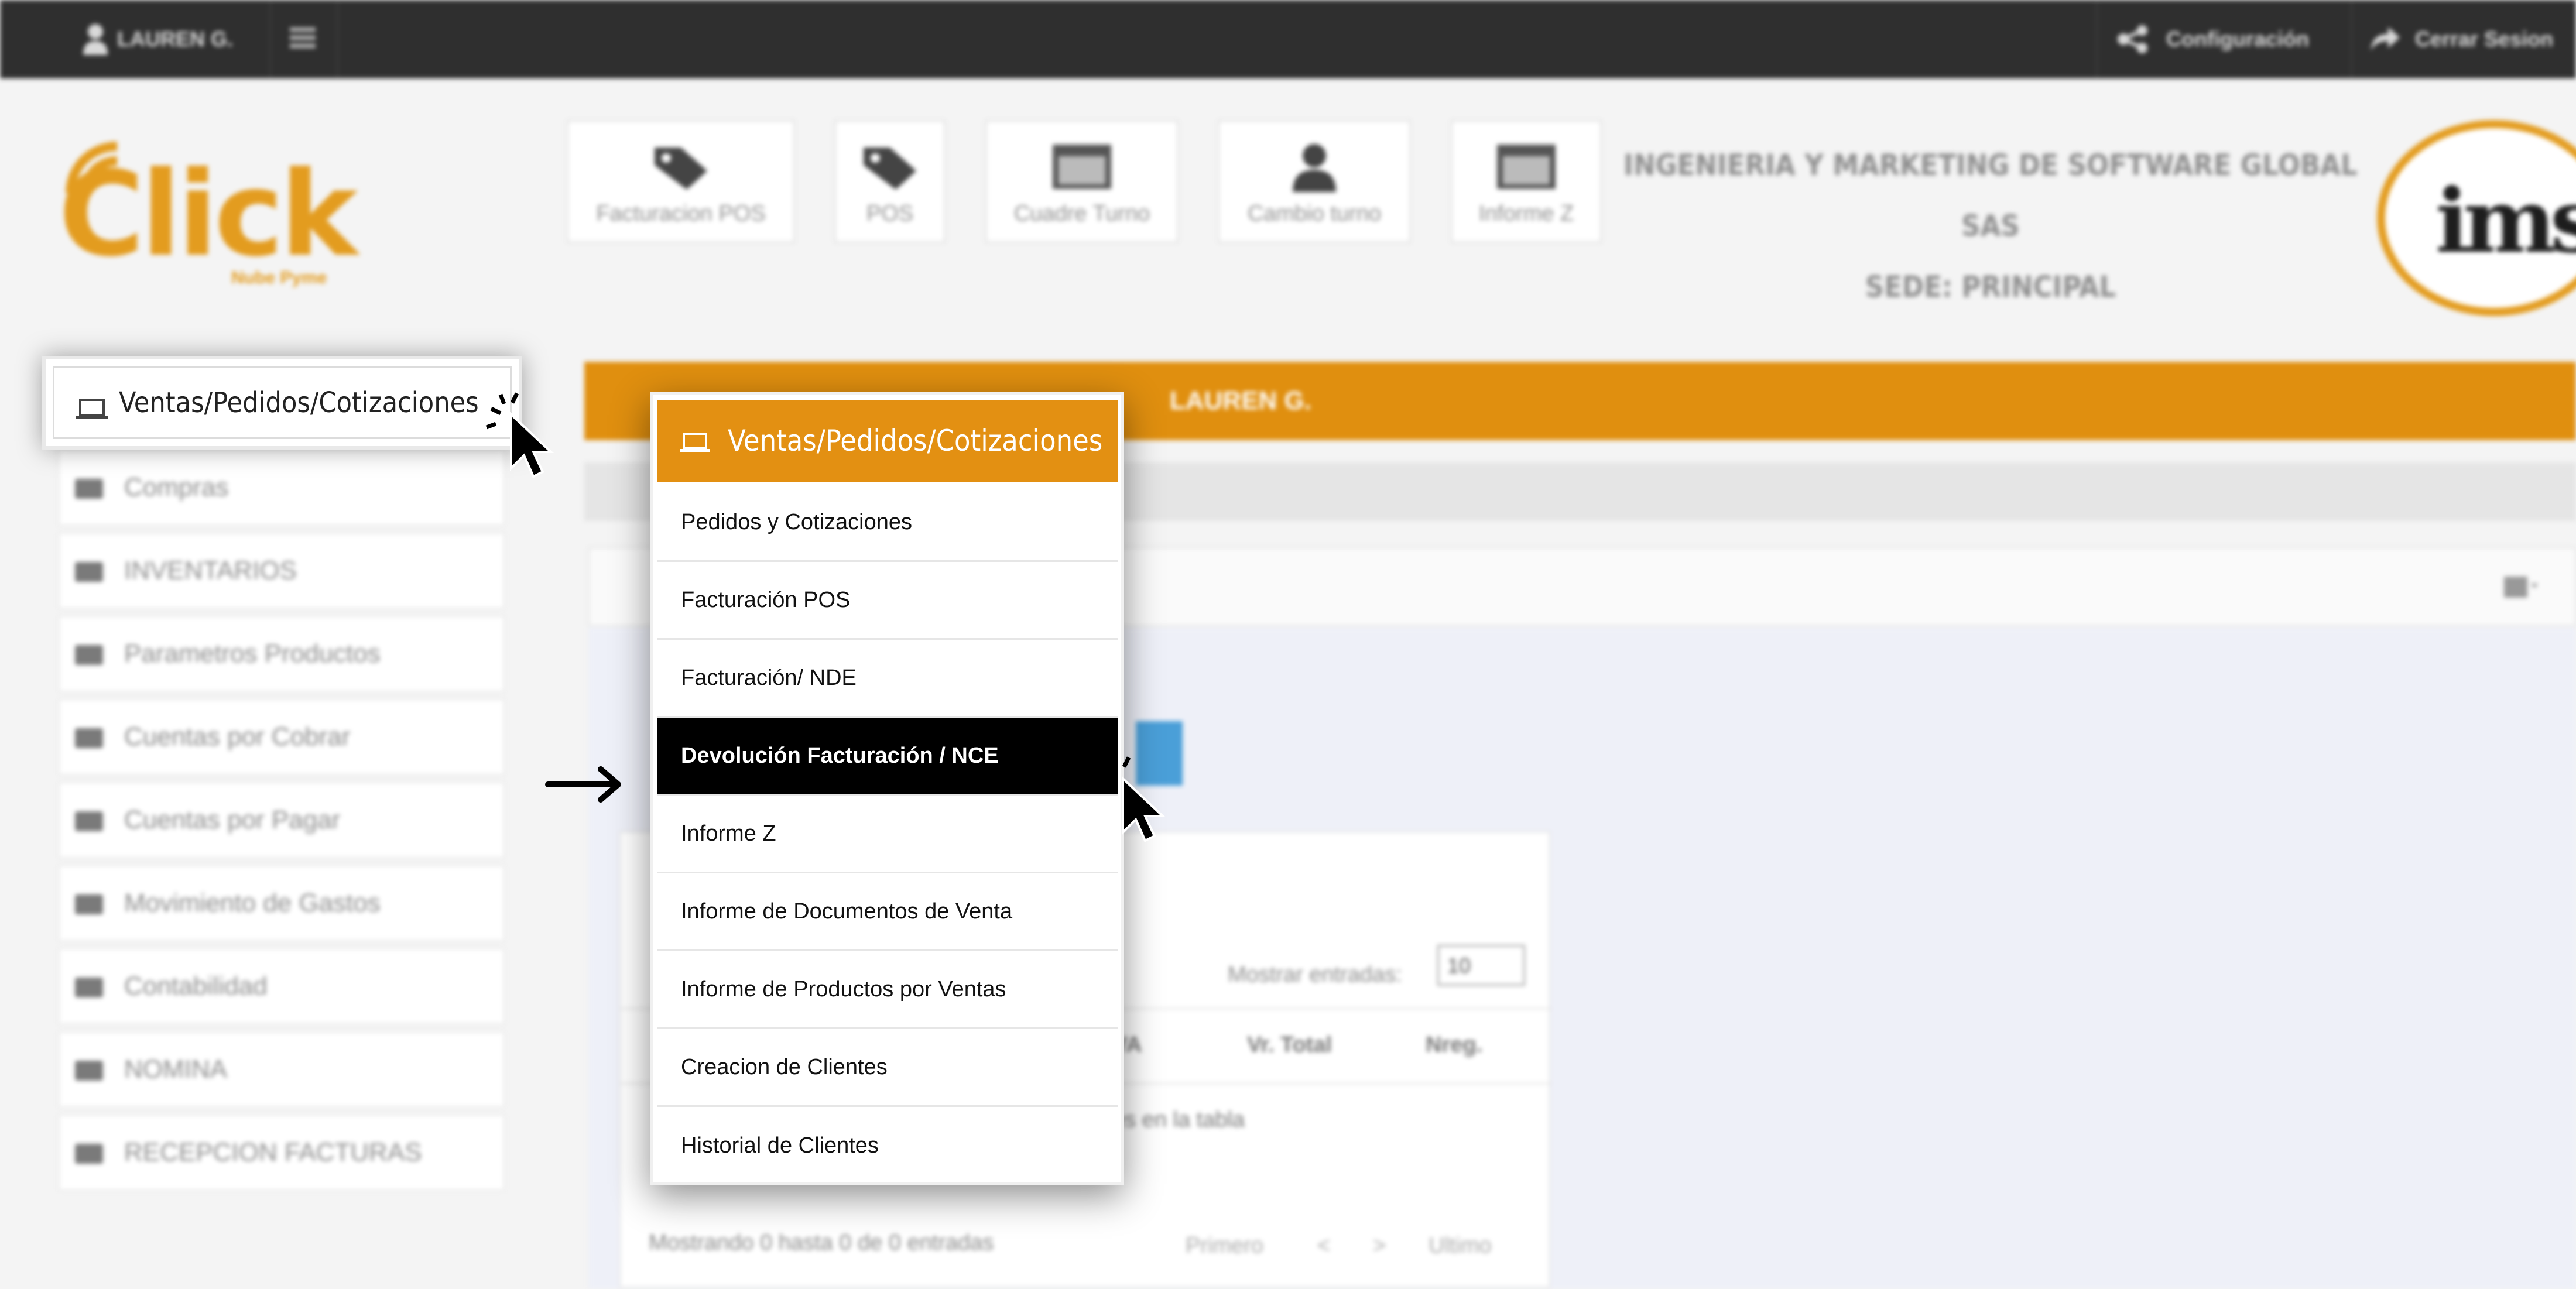 Image resolution: width=2576 pixels, height=1289 pixels. I want to click on menu-item-facturacion-pos: Facturación POS, so click(887, 601).